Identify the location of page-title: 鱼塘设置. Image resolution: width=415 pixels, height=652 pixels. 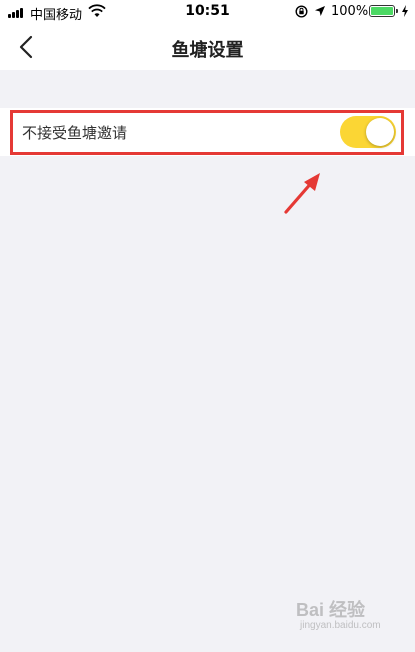
(207, 50).